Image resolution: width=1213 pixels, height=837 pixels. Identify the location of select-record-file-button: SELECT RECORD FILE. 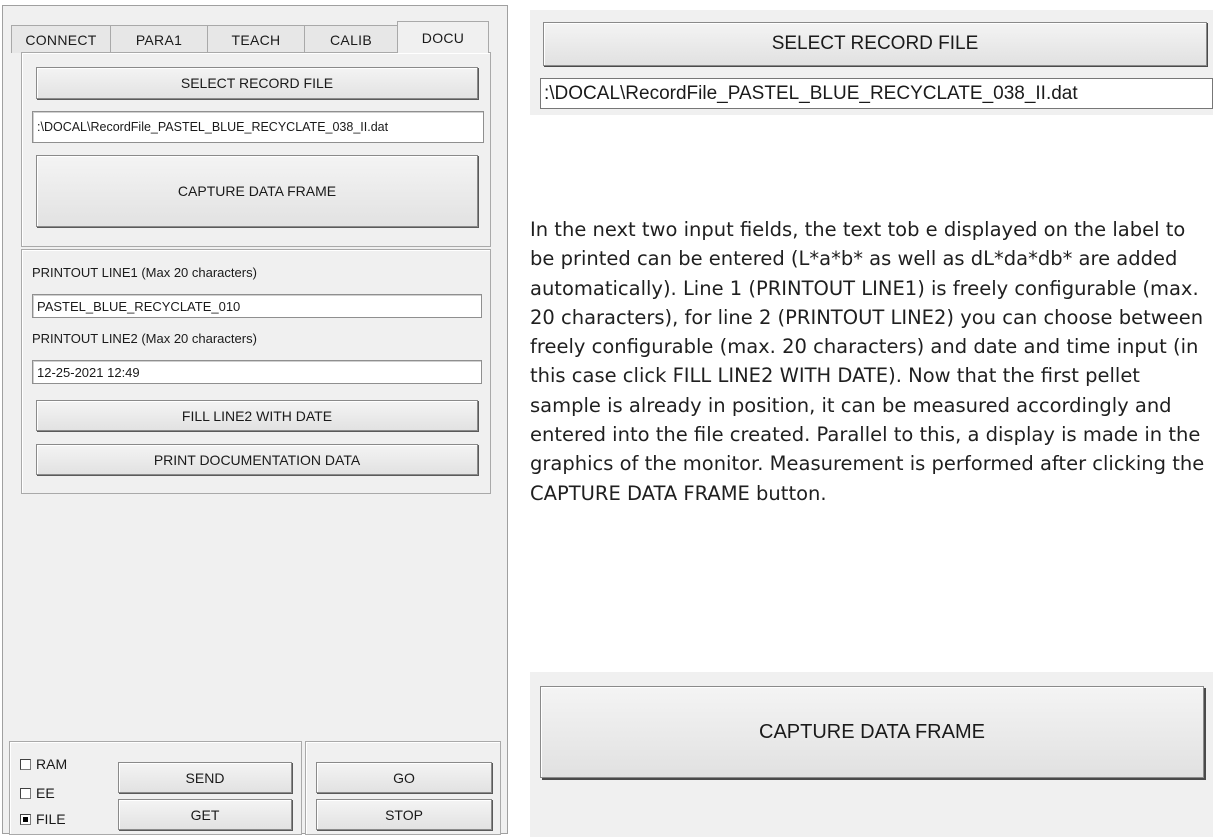
(257, 83).